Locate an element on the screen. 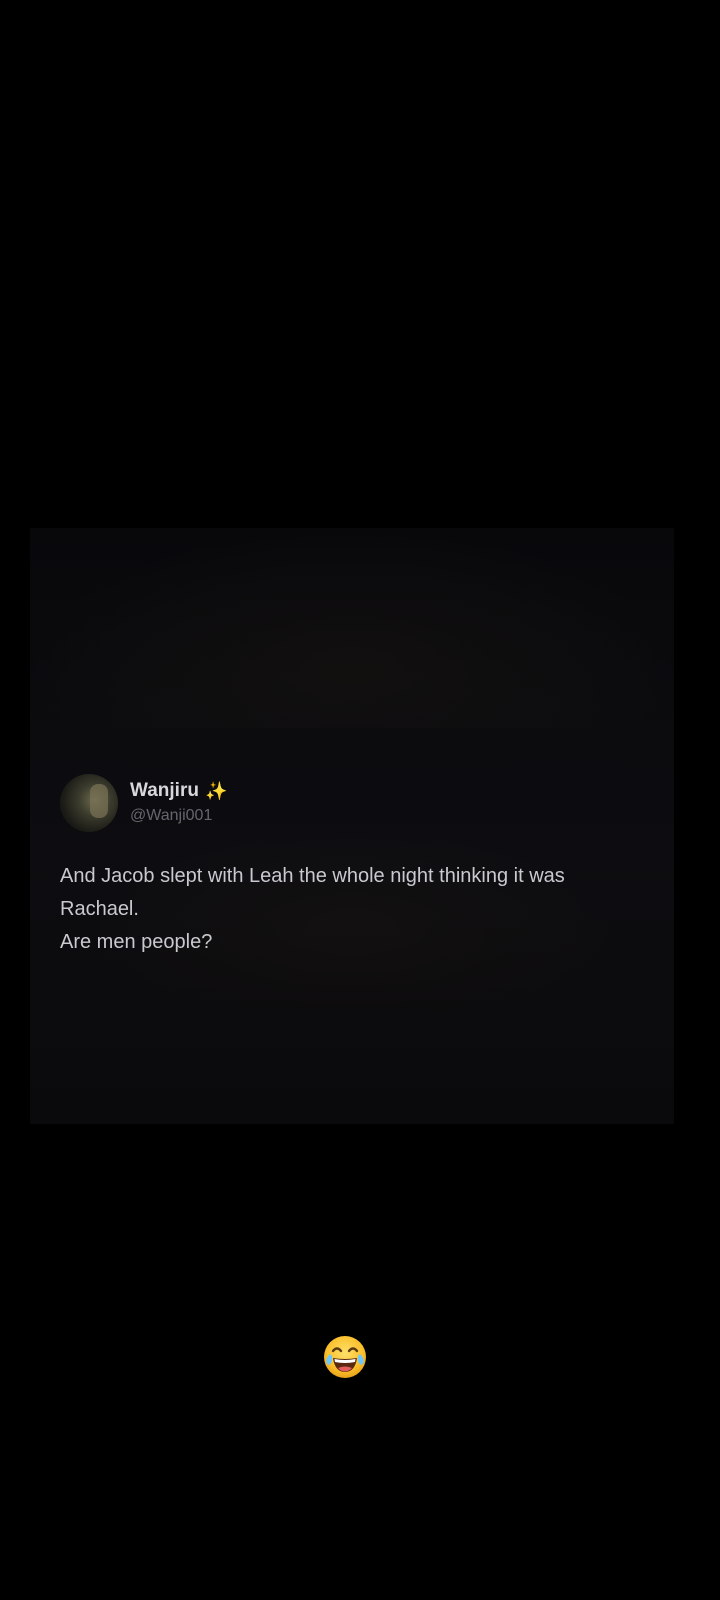  tweet-text-line: Are men people? is located at coordinates (136, 942).